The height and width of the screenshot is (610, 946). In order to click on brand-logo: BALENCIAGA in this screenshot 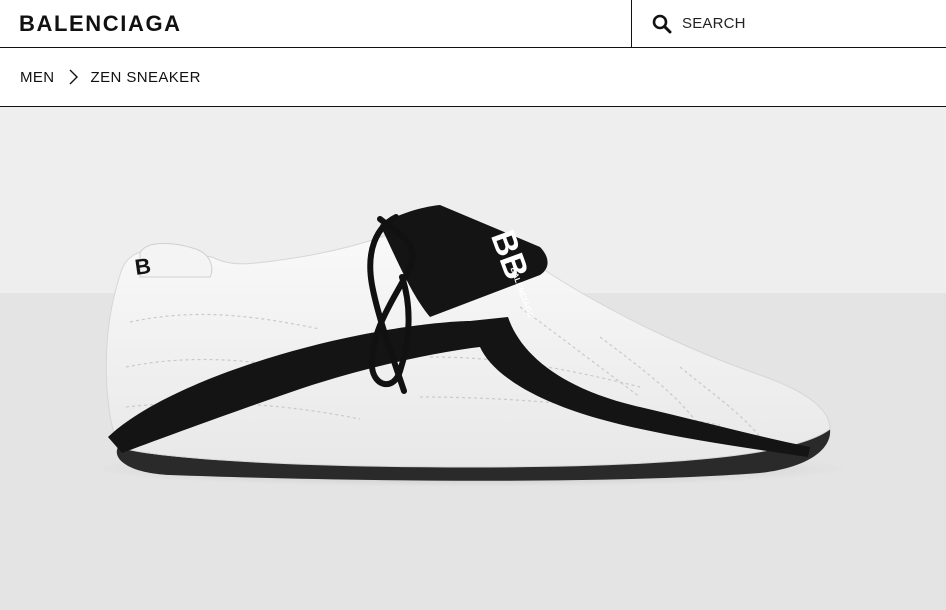, I will do `click(316, 23)`.